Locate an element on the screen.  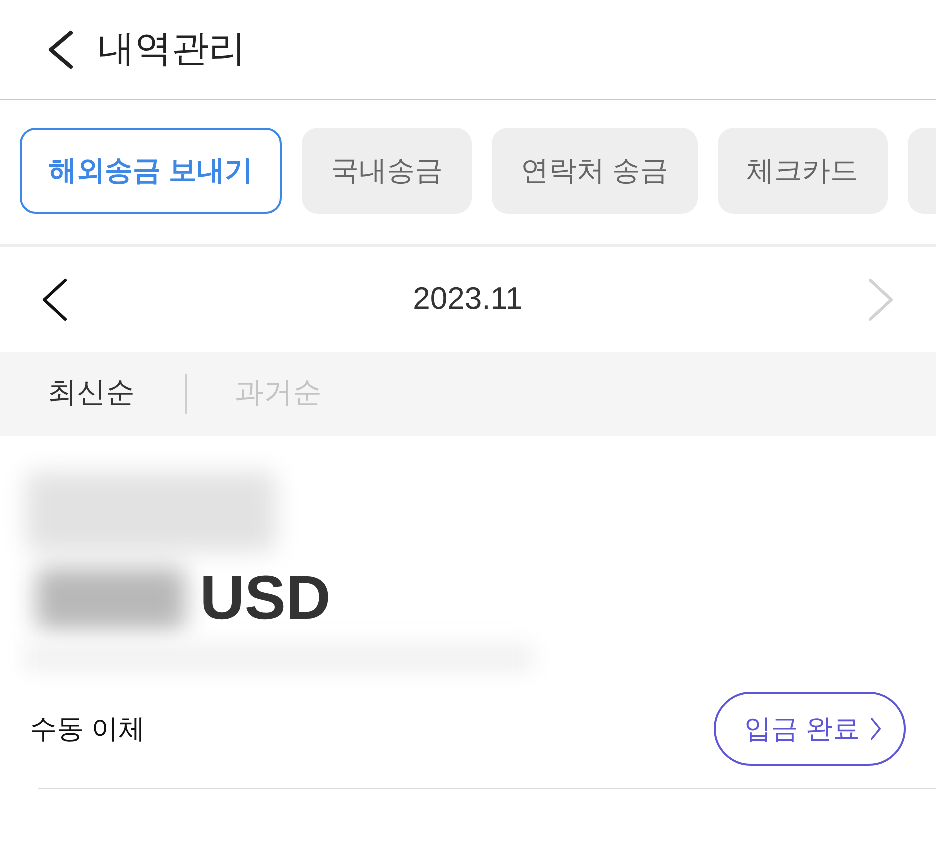
previous-month-icon is located at coordinates (55, 300).